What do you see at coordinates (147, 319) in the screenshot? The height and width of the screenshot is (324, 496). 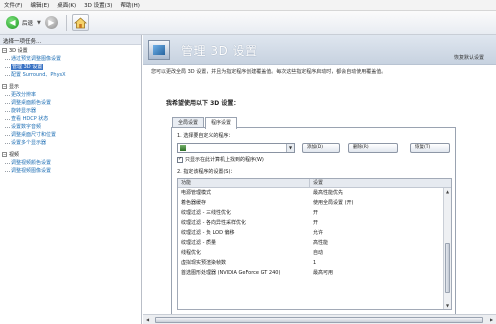 I see `scroll-left-icon: ◀` at bounding box center [147, 319].